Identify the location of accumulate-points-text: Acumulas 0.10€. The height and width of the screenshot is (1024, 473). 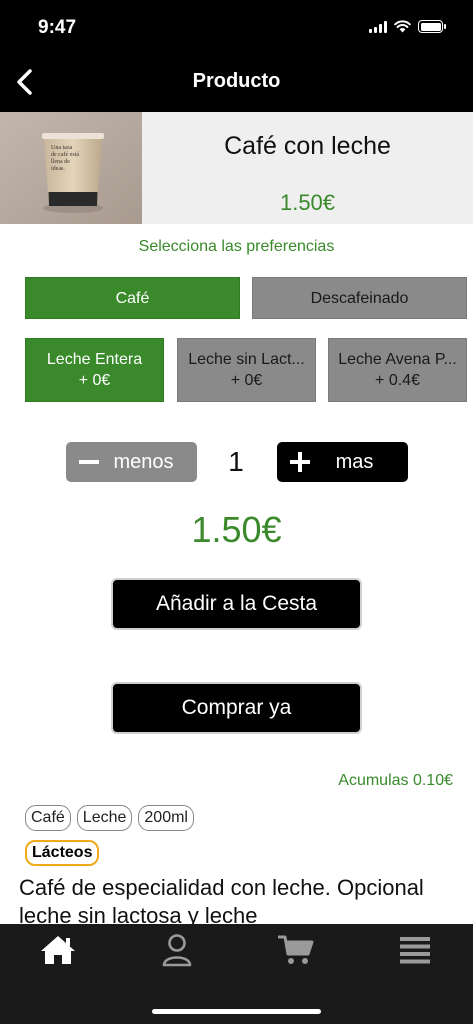
(395, 780).